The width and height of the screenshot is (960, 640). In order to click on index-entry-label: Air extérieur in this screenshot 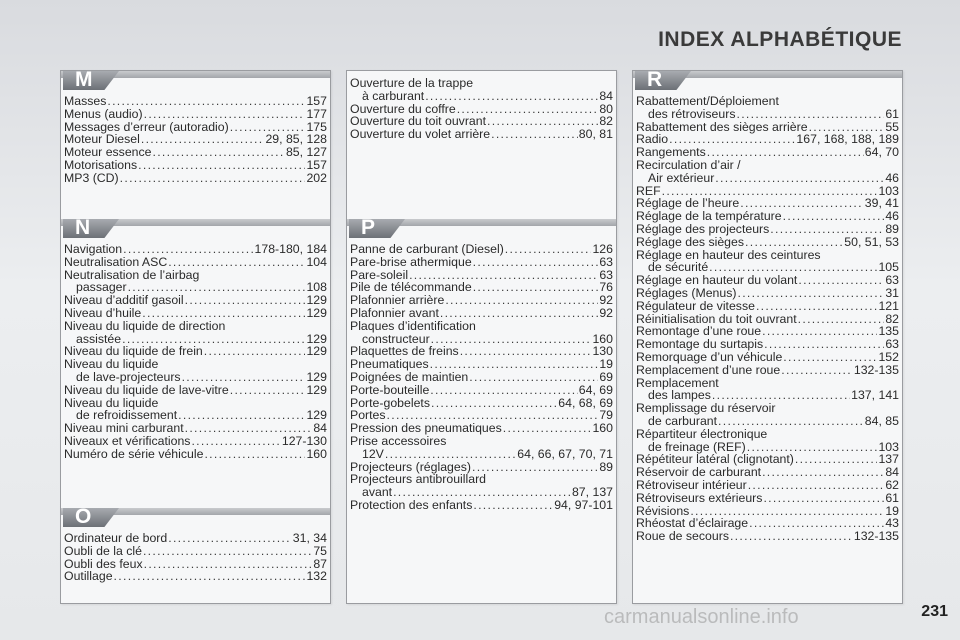, I will do `click(681, 177)`.